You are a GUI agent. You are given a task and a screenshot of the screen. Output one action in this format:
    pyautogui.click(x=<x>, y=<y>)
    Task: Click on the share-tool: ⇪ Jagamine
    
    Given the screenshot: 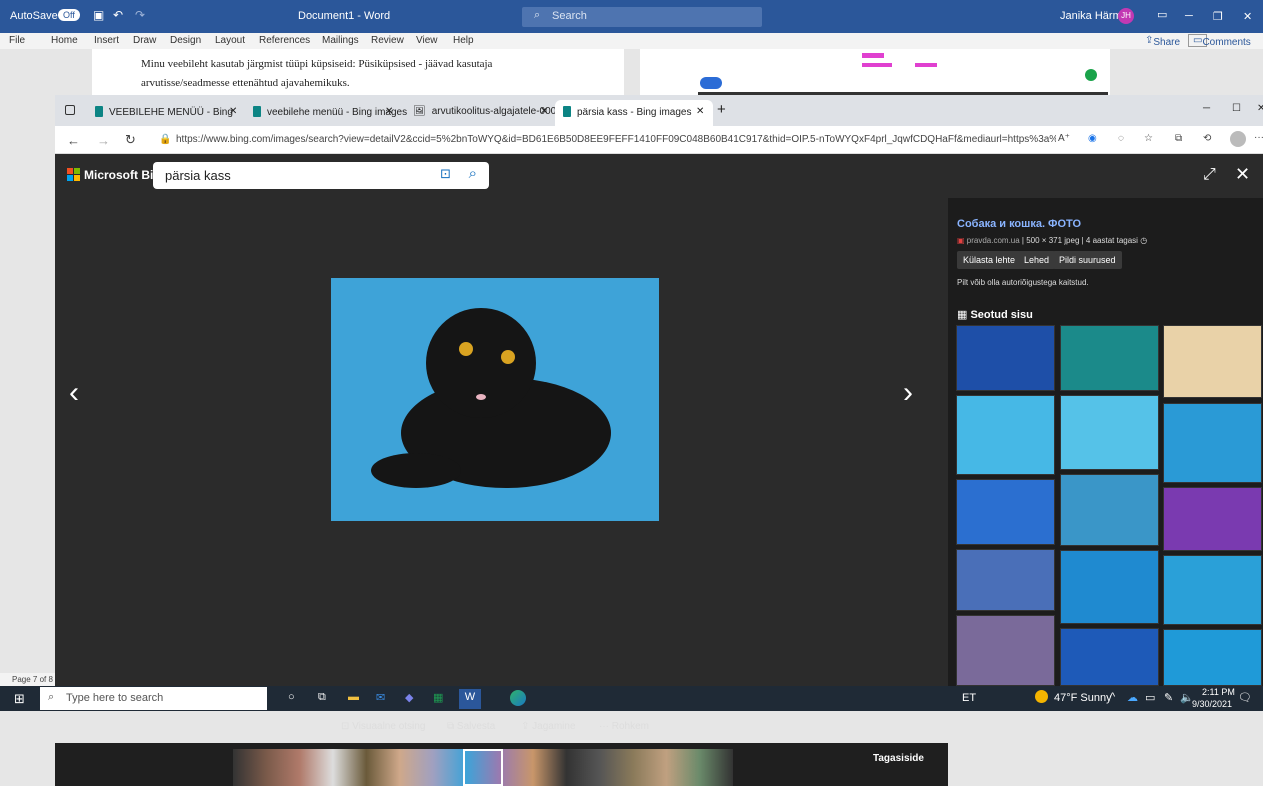 What is the action you would take?
    pyautogui.click(x=548, y=726)
    